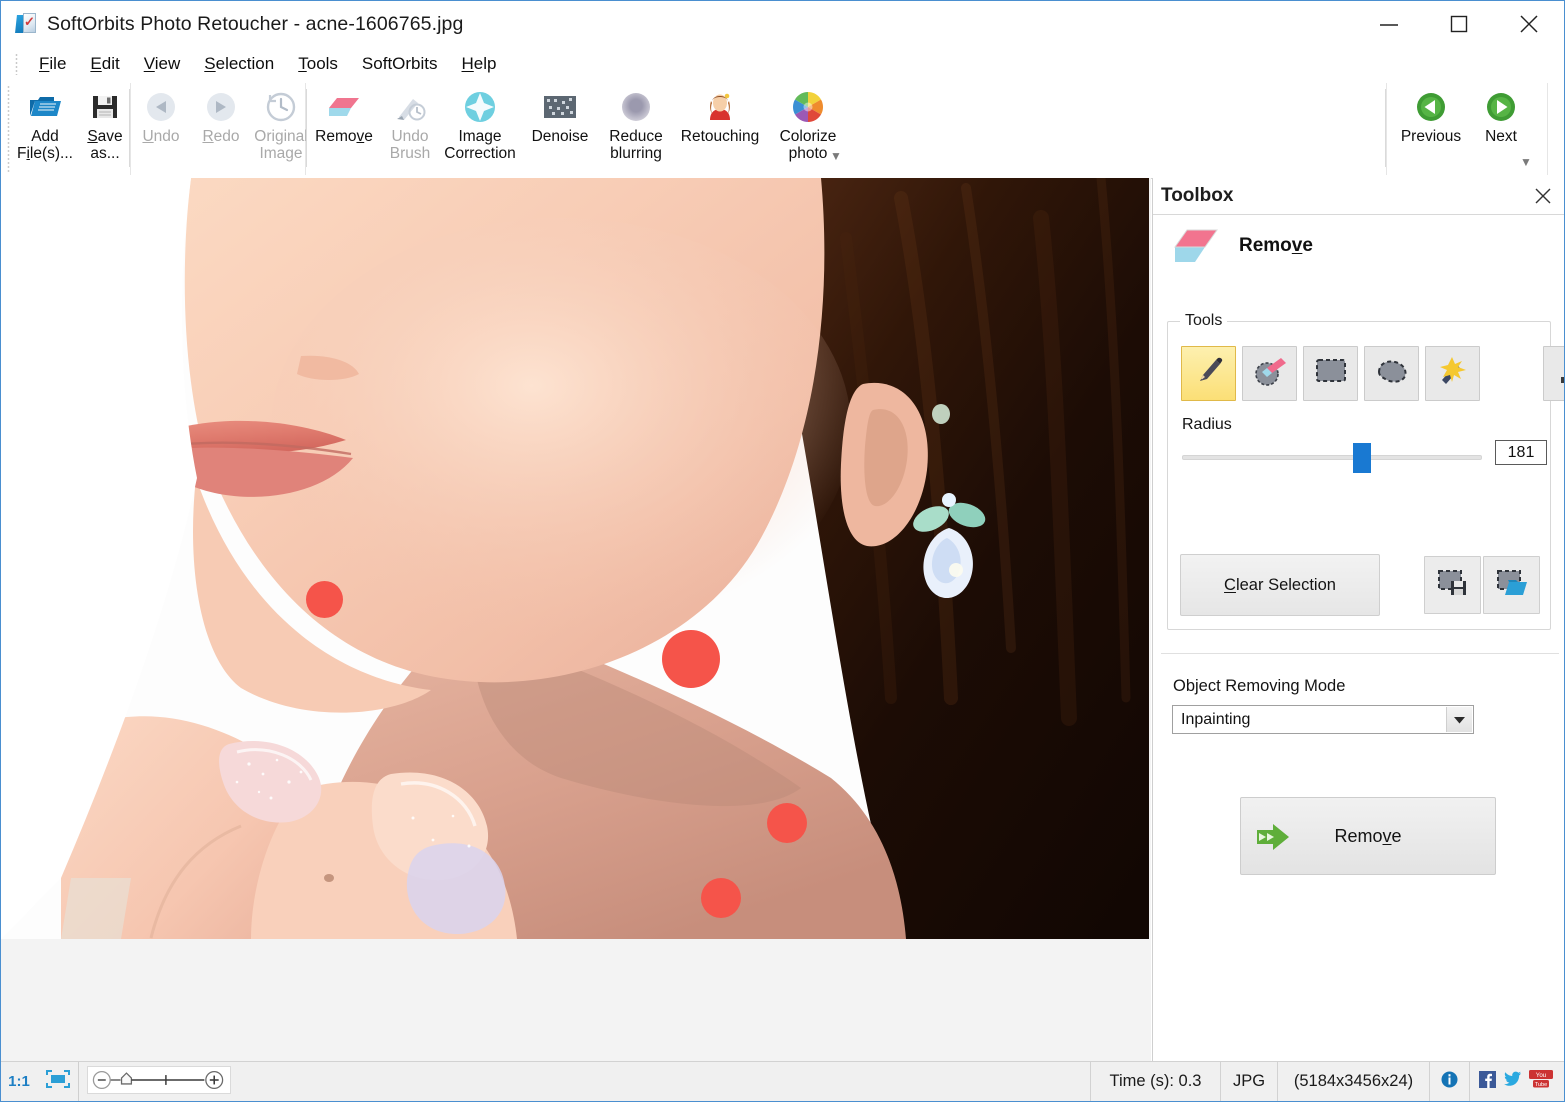 This screenshot has height=1102, width=1565. I want to click on sparkle-star-icon, so click(480, 107).